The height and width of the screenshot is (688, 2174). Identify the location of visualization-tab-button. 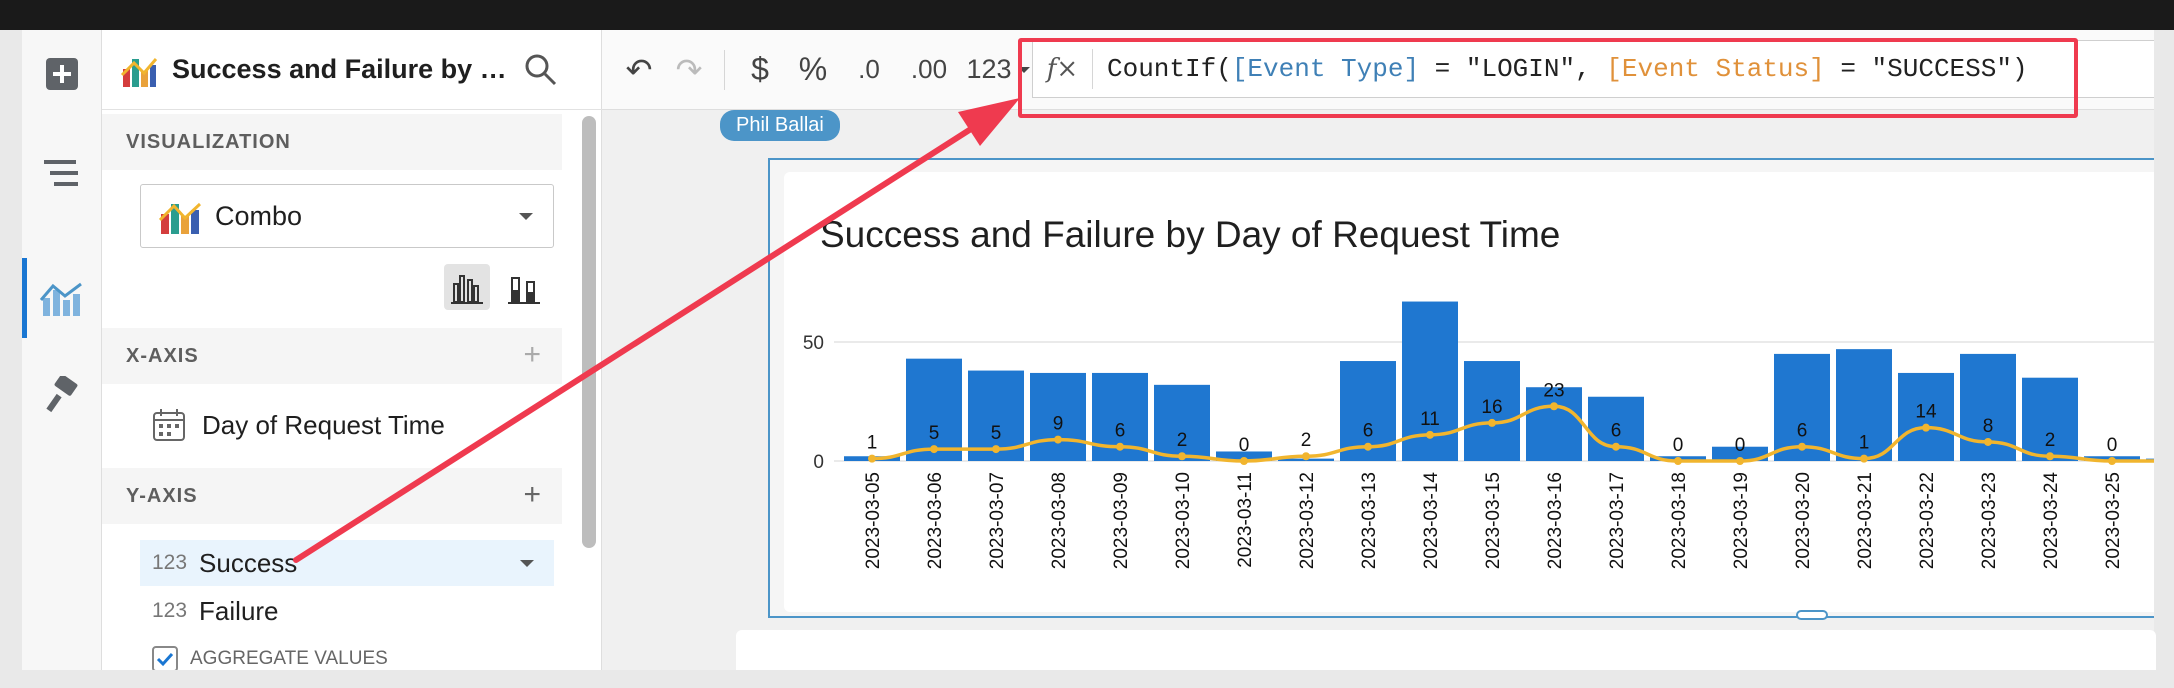
(62, 298).